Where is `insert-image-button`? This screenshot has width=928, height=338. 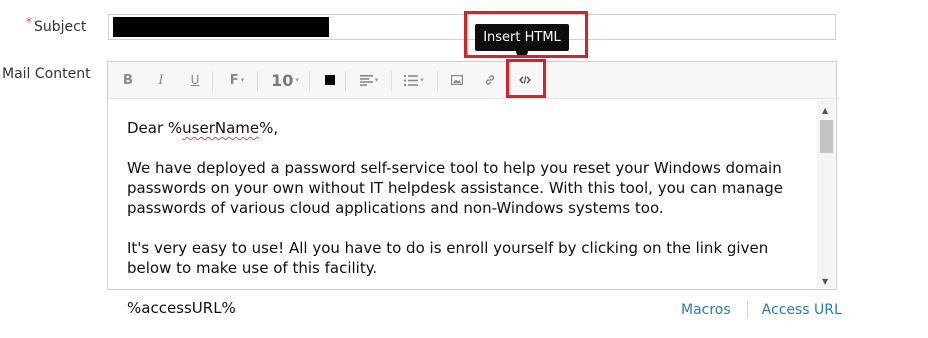
insert-image-button is located at coordinates (457, 80).